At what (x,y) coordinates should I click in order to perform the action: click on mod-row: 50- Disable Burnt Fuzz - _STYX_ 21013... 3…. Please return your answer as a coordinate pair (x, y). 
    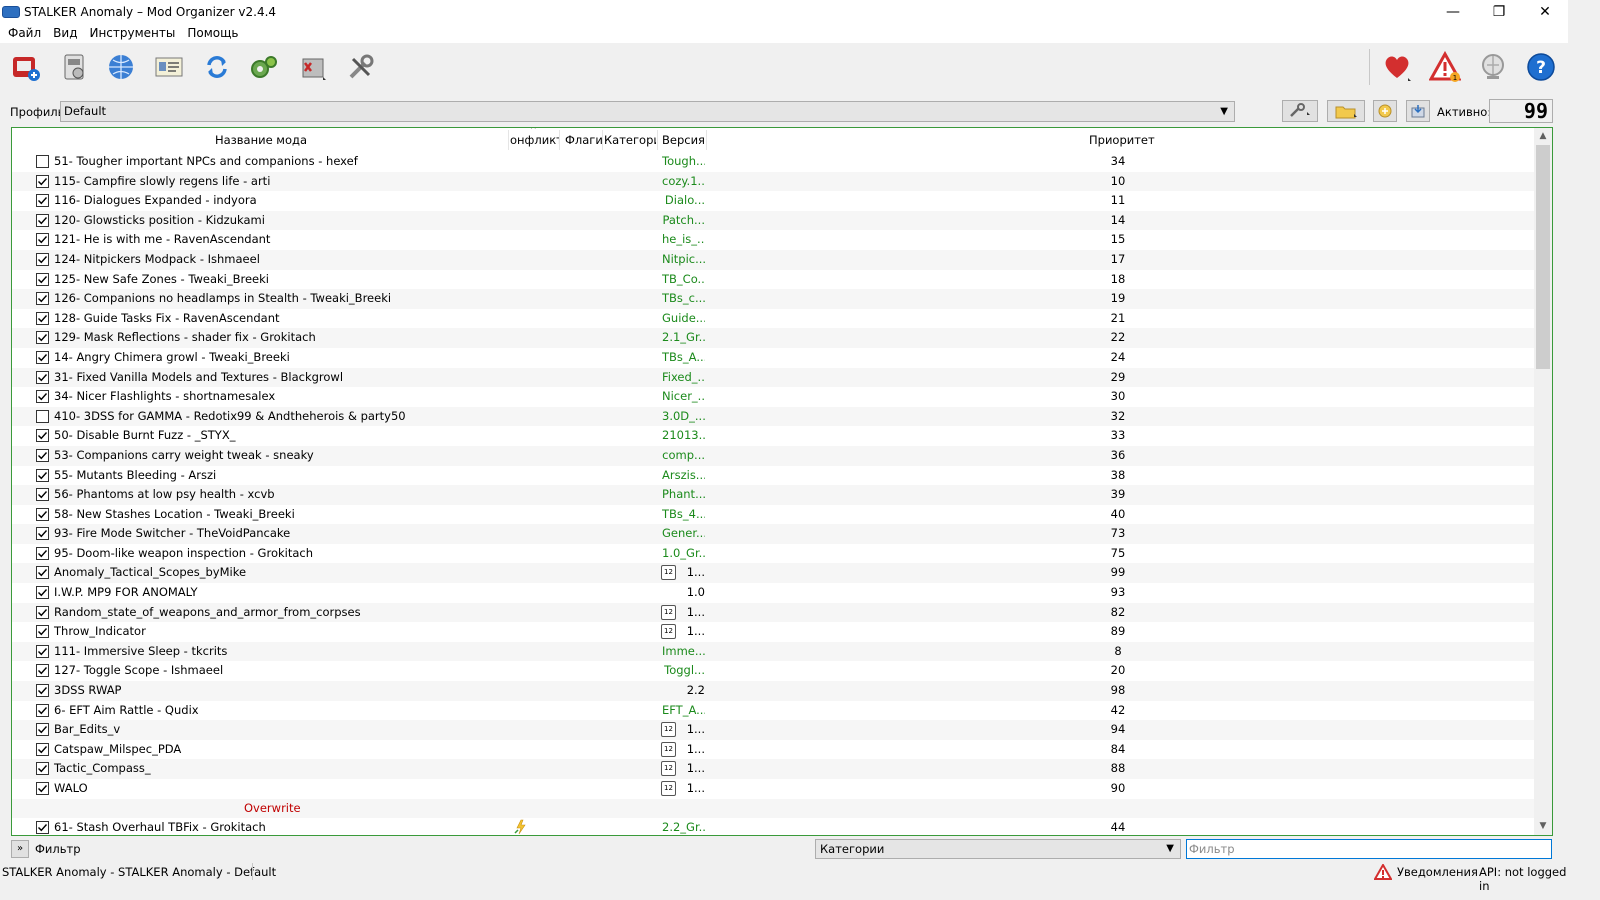
    Looking at the image, I should click on (773, 436).